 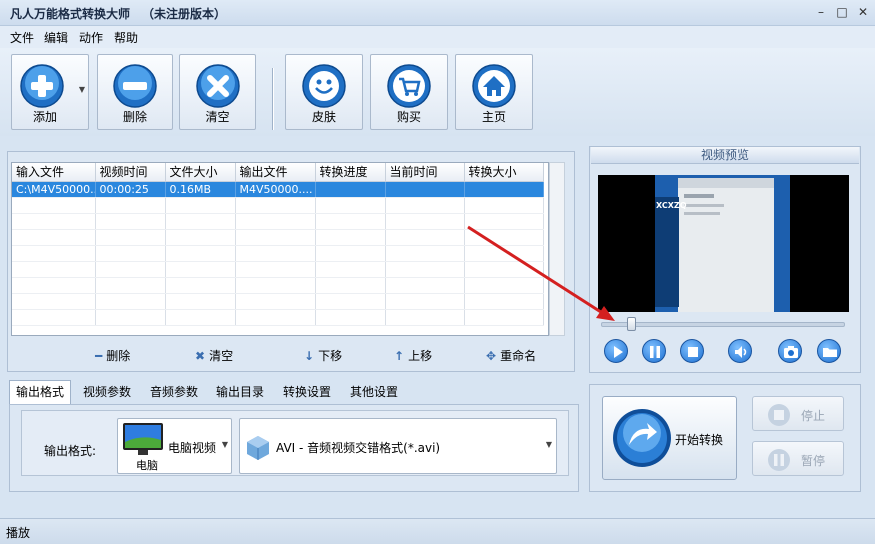 What do you see at coordinates (192, 448) in the screenshot?
I see `category-value: 电脑视频` at bounding box center [192, 448].